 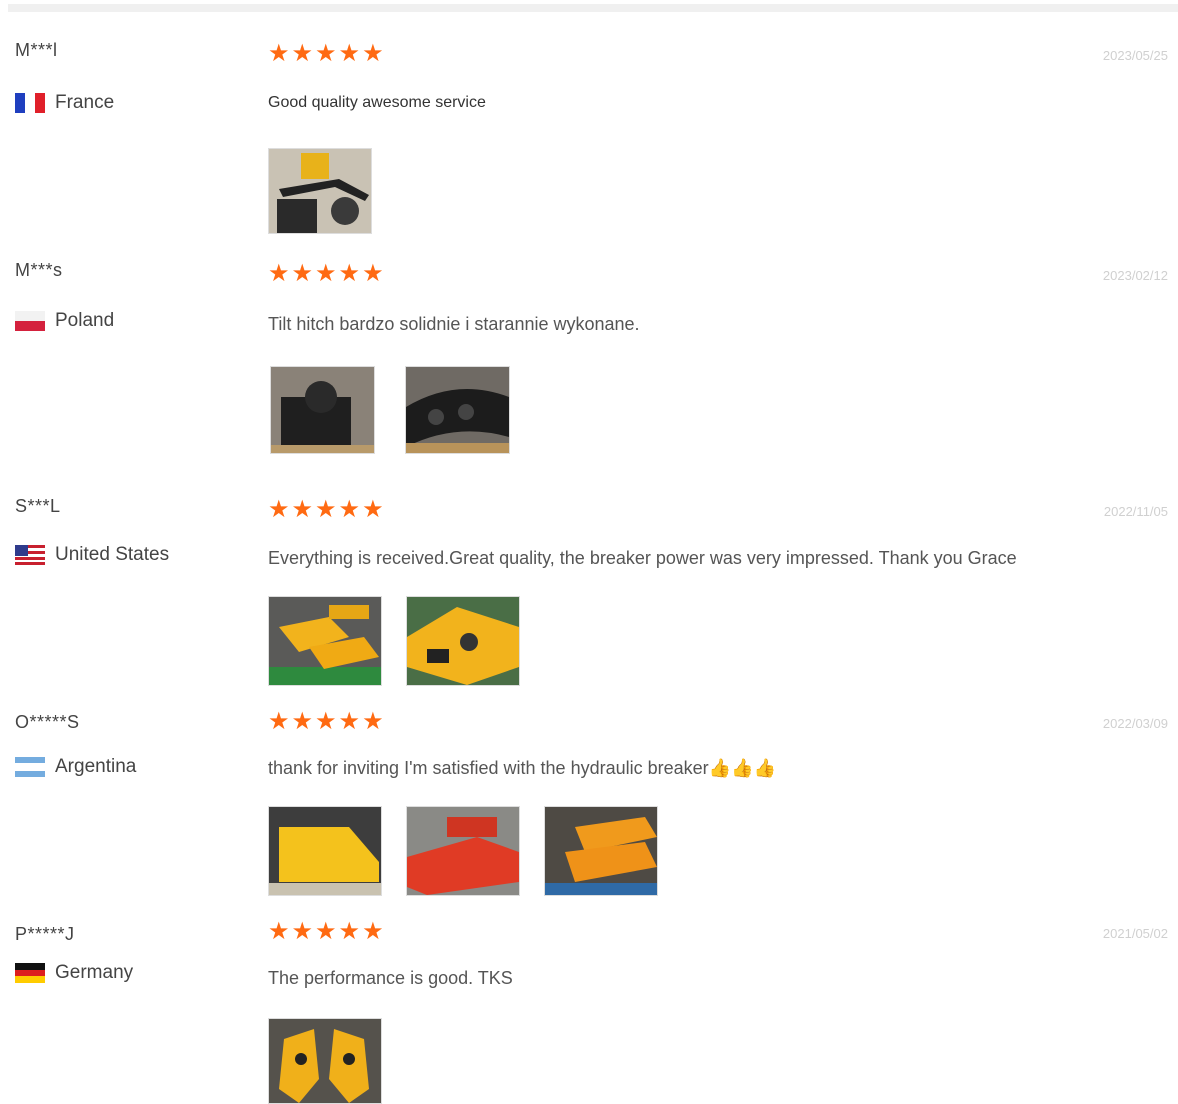 I want to click on black-tilt-hitch-photo, so click(x=322, y=410).